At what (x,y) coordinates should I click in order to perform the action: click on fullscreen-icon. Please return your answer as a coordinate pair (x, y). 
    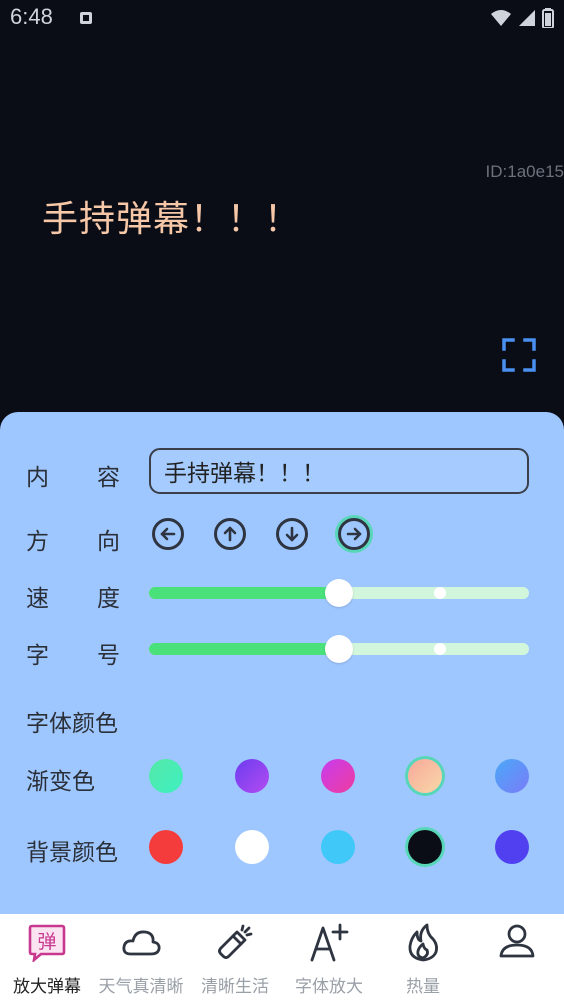
    Looking at the image, I should click on (519, 355).